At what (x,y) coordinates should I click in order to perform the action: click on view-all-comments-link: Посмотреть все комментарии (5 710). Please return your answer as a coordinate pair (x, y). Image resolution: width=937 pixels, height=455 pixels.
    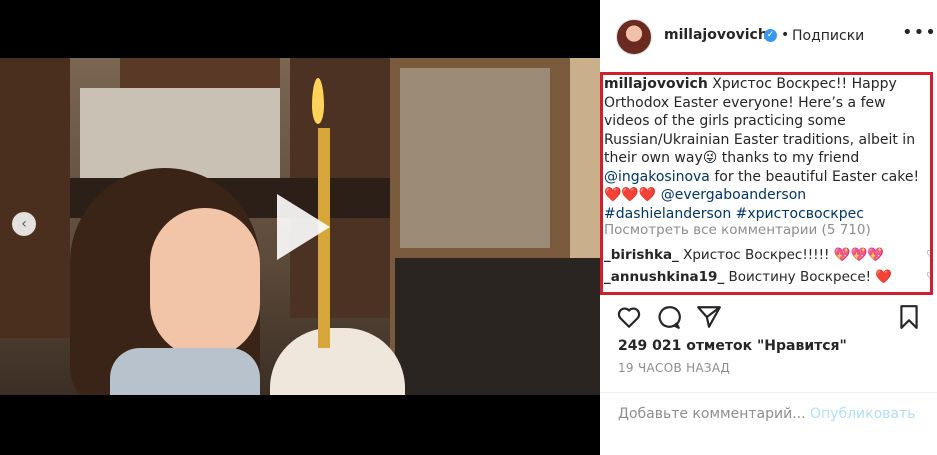
    Looking at the image, I should click on (737, 230).